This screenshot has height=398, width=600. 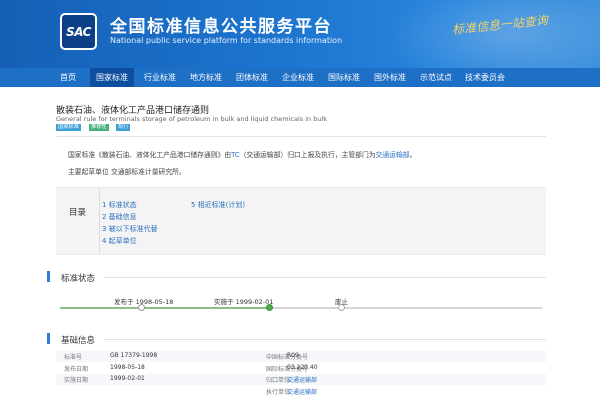 What do you see at coordinates (141, 307) in the screenshot?
I see `milestone-published-dot` at bounding box center [141, 307].